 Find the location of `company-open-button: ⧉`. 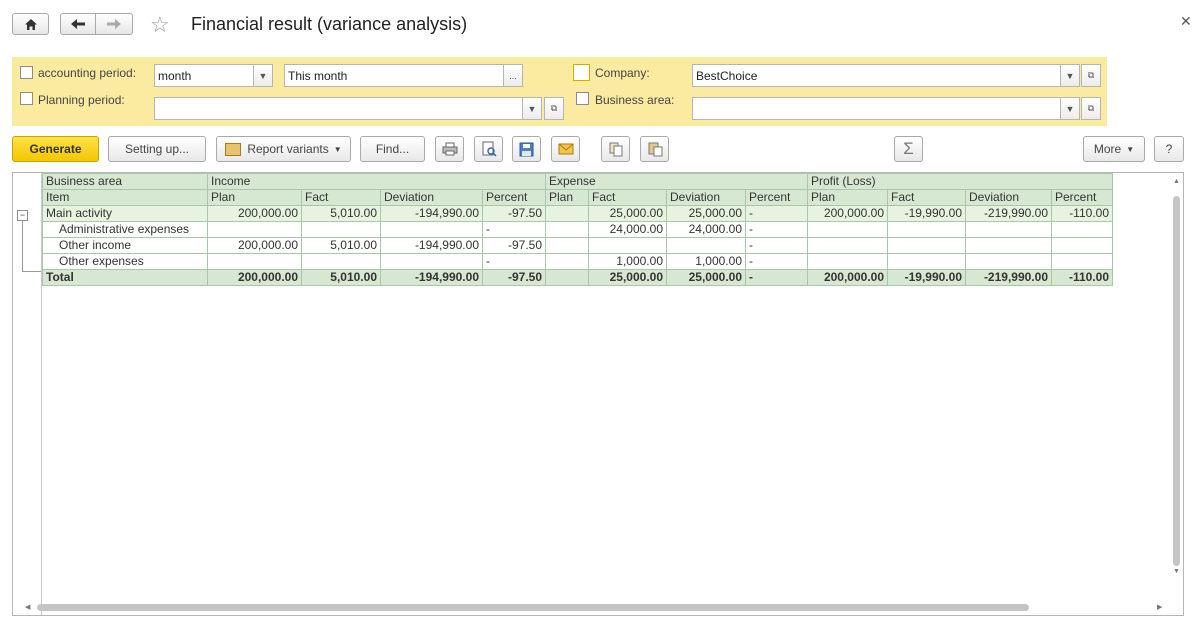

company-open-button: ⧉ is located at coordinates (1091, 75).